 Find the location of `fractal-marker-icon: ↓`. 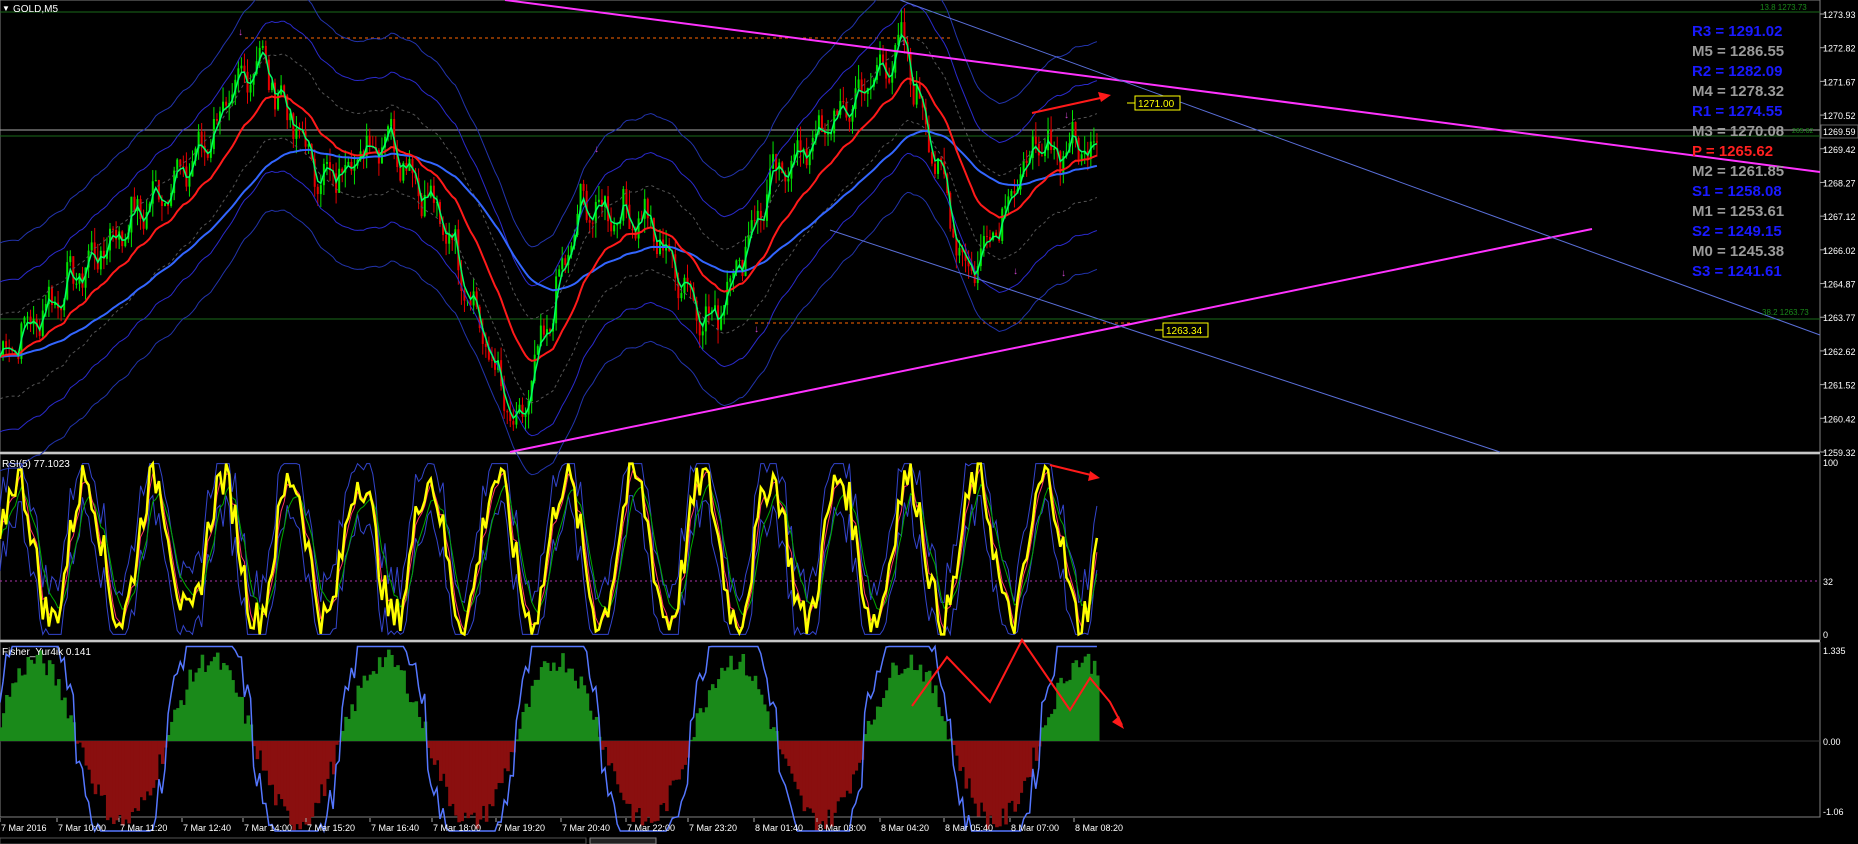

fractal-marker-icon: ↓ is located at coordinates (903, 42).